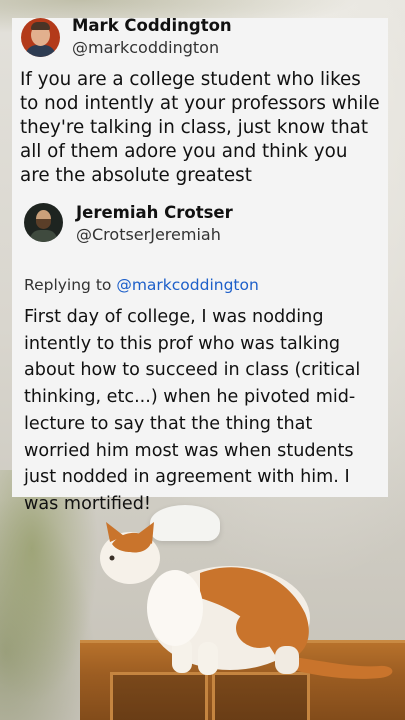 The height and width of the screenshot is (720, 405). Describe the element at coordinates (154, 212) in the screenshot. I see `reply-author-name: Jeremiah Crotser` at that location.